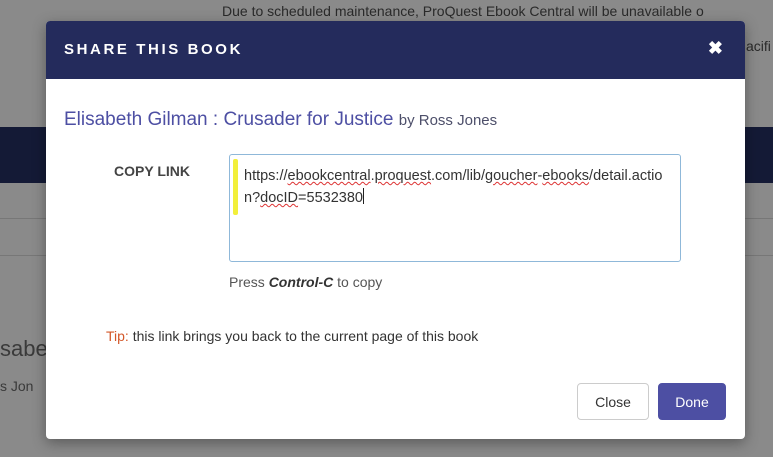 The image size is (773, 457). What do you see at coordinates (692, 401) in the screenshot?
I see `done-button: Done` at bounding box center [692, 401].